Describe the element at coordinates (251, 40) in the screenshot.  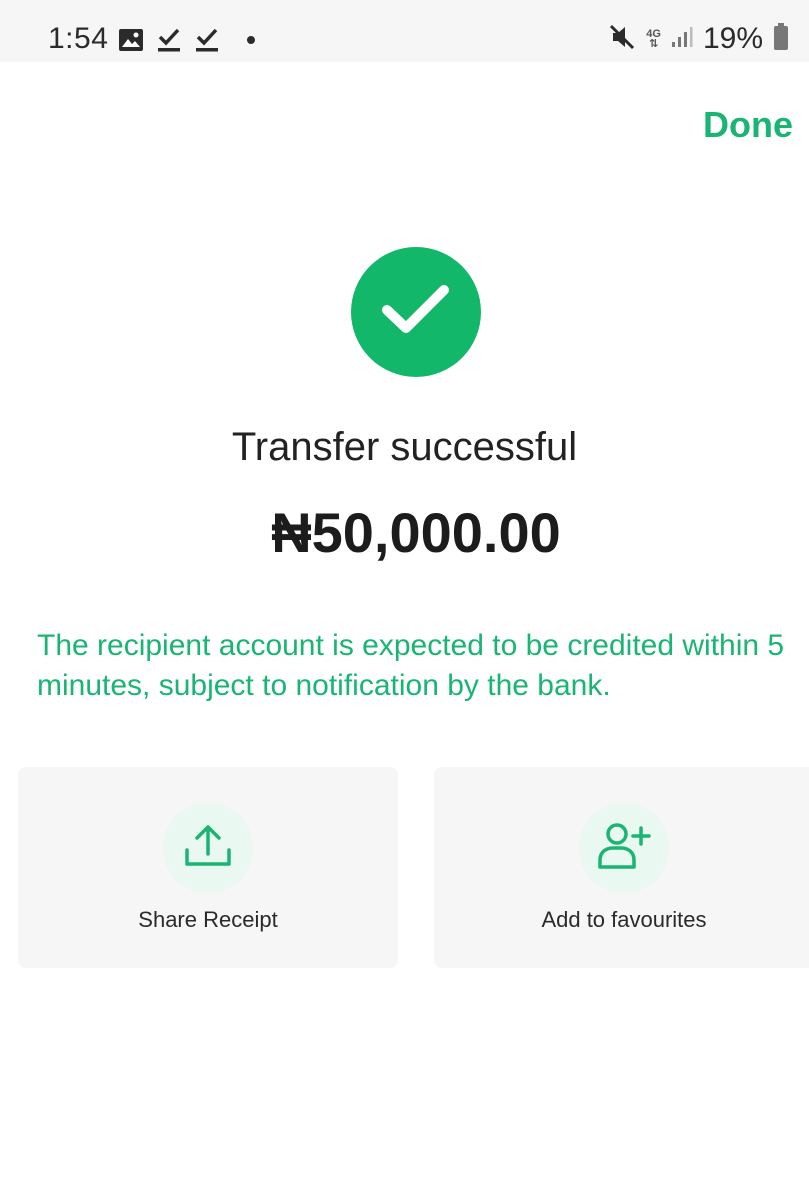
I see `dot-icon` at that location.